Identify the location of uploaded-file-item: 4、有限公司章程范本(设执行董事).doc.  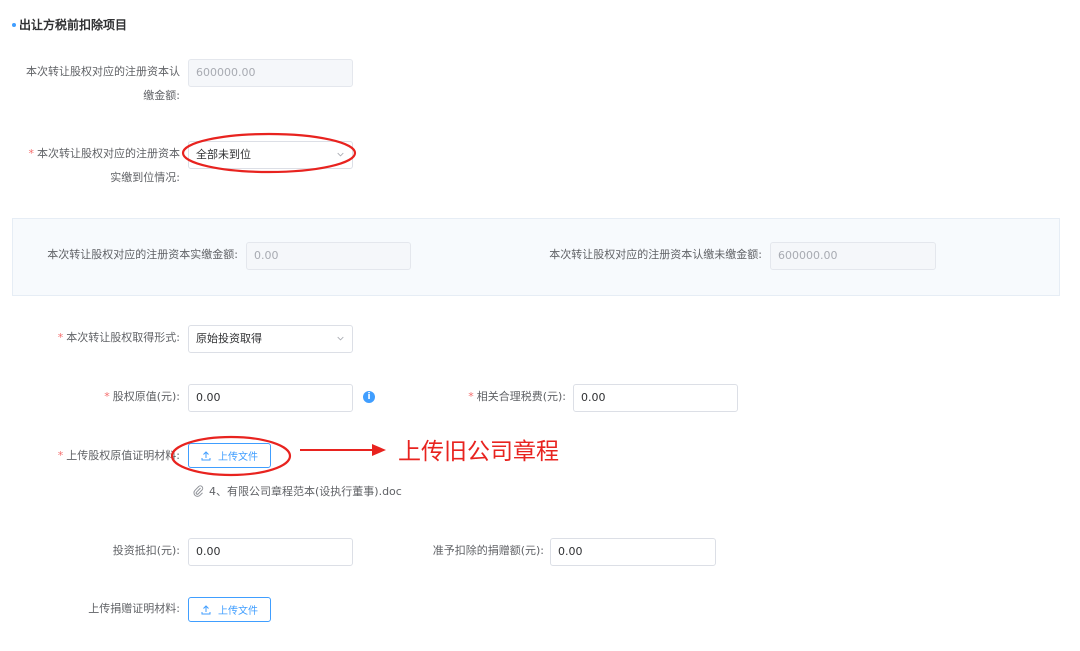
(297, 491).